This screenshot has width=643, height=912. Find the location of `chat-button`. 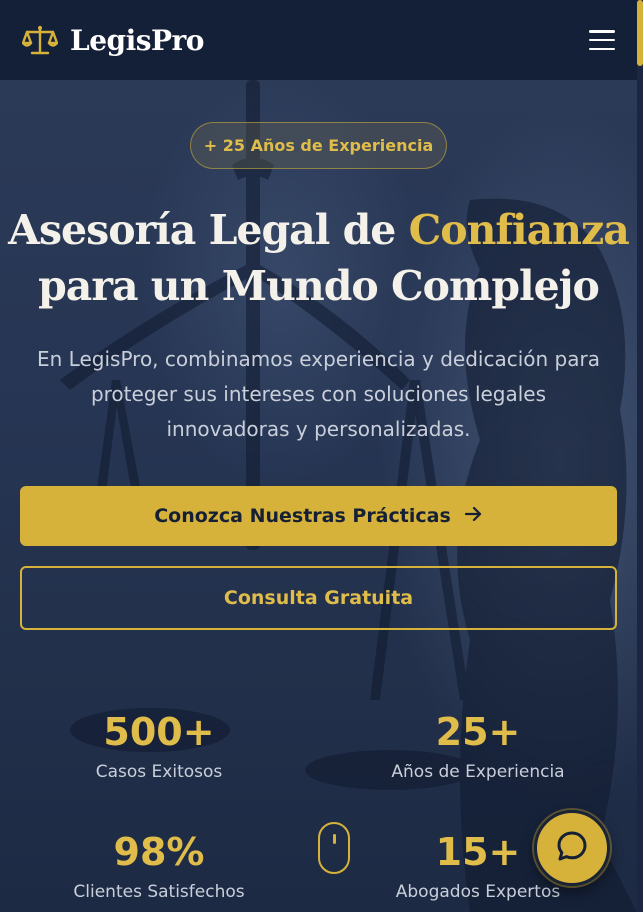

chat-button is located at coordinates (572, 848).